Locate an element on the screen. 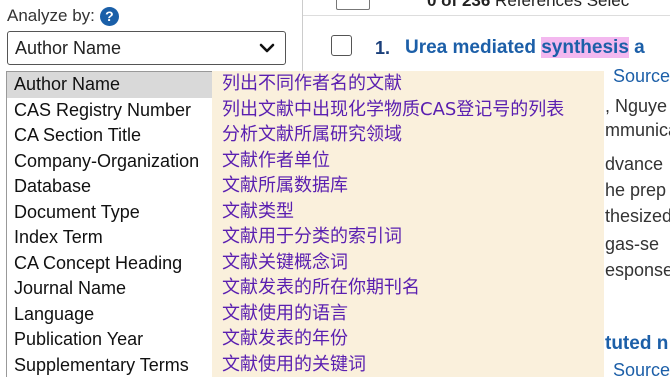  option-author-name: Author Name is located at coordinates (109, 85).